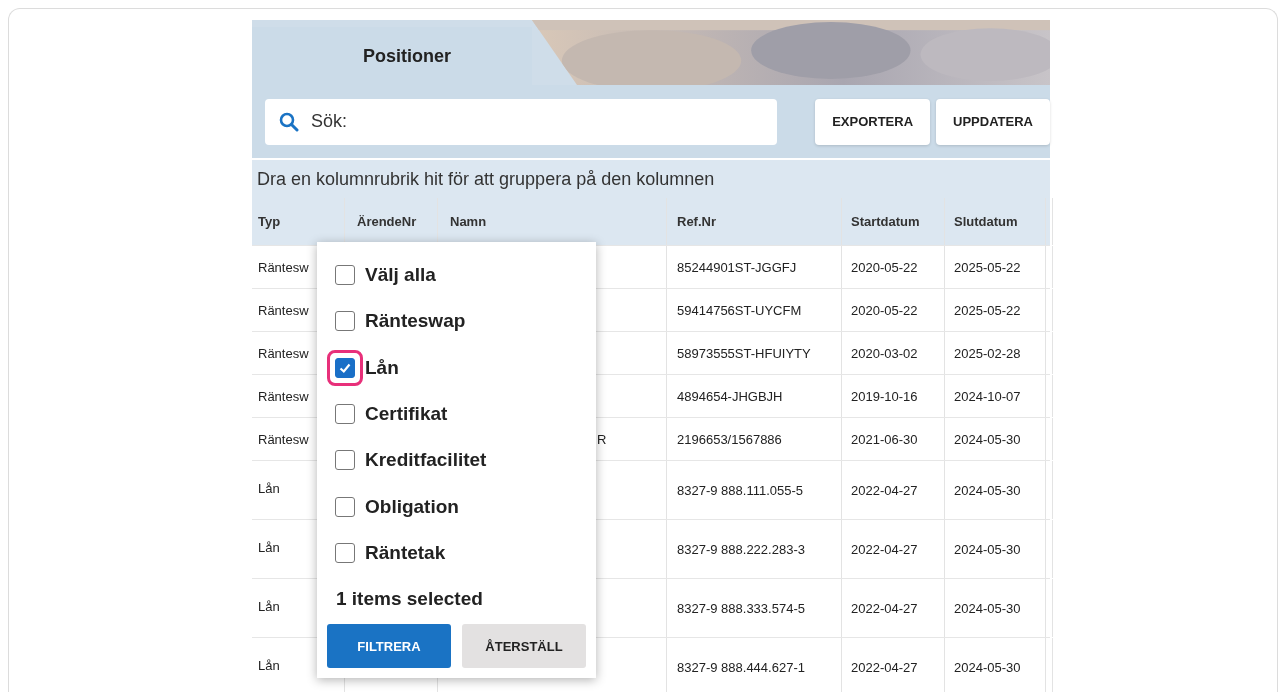 This screenshot has height=692, width=1286. What do you see at coordinates (893, 221) in the screenshot?
I see `column-header: Startdatum` at bounding box center [893, 221].